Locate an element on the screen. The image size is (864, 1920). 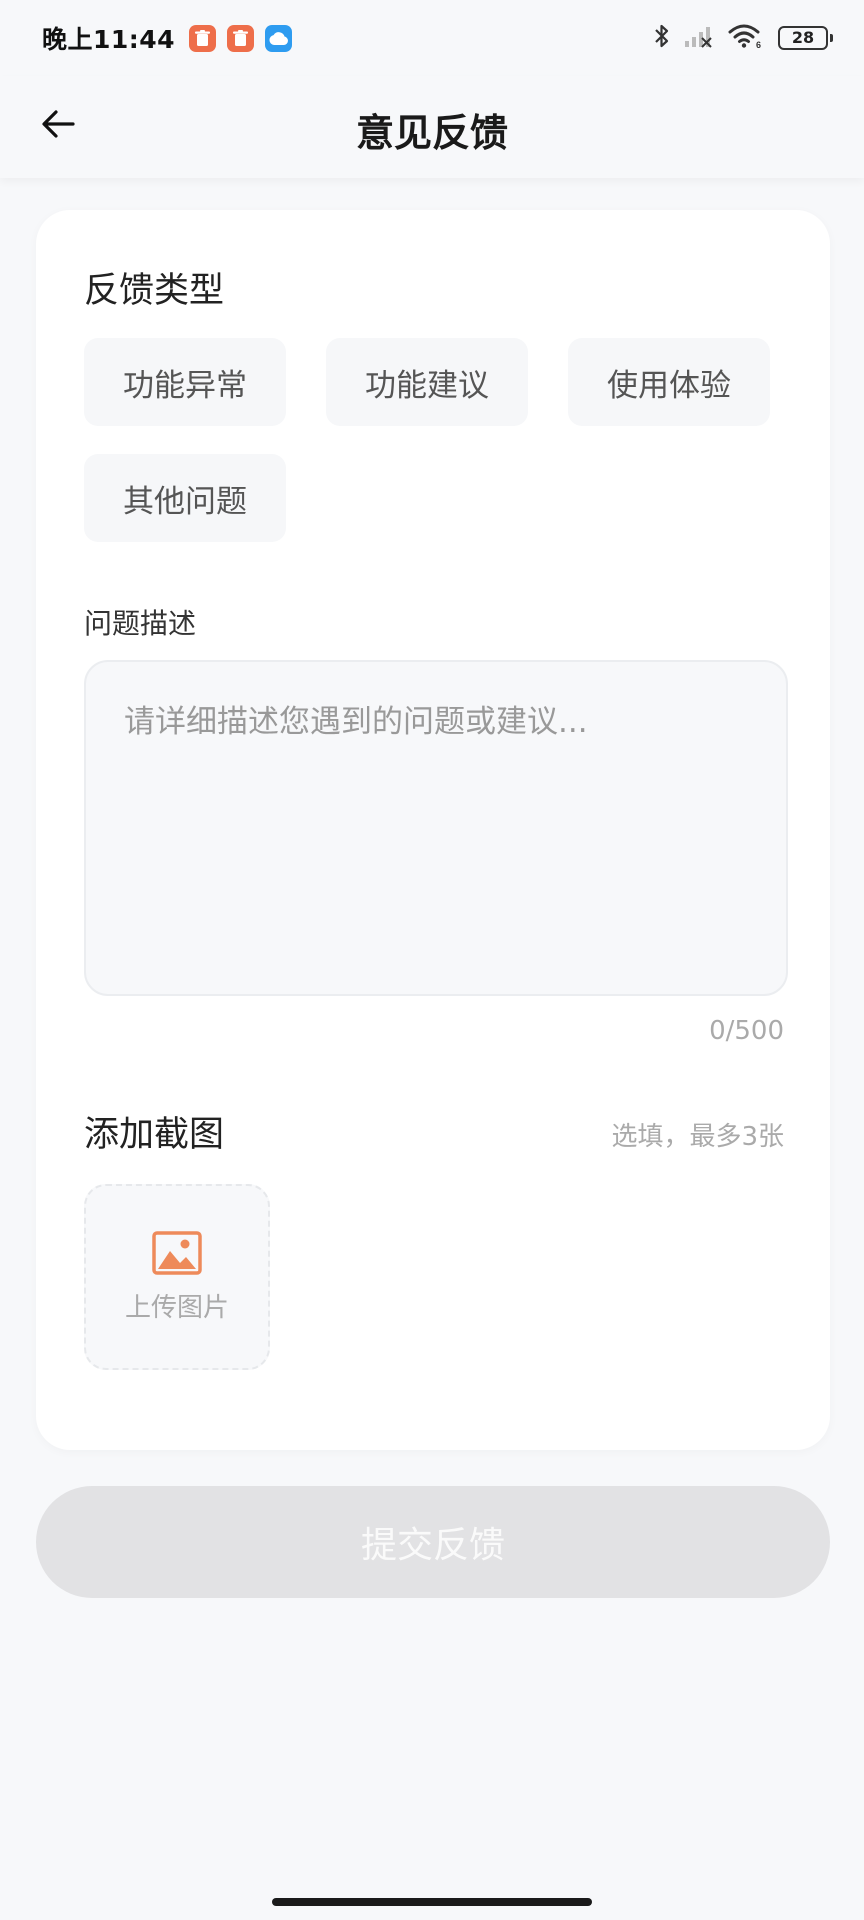
home-indicator is located at coordinates (432, 1902).